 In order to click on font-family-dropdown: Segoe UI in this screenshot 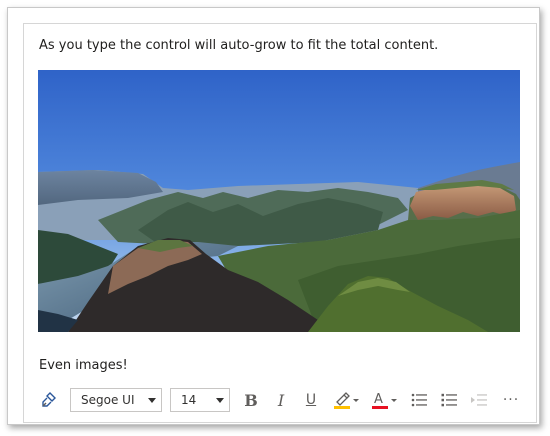, I will do `click(116, 400)`.